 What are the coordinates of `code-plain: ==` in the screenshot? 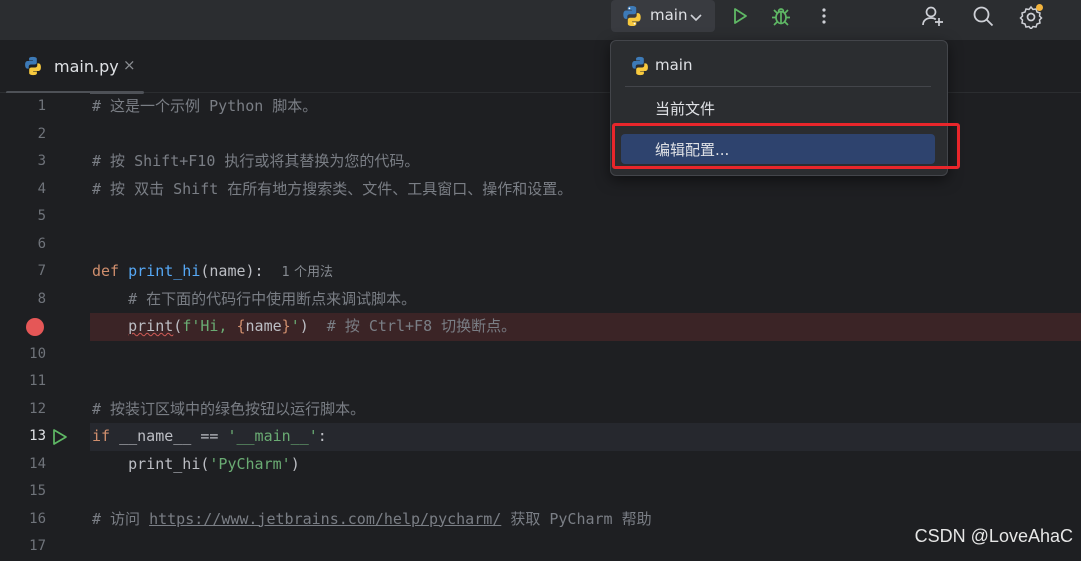 It's located at (209, 436).